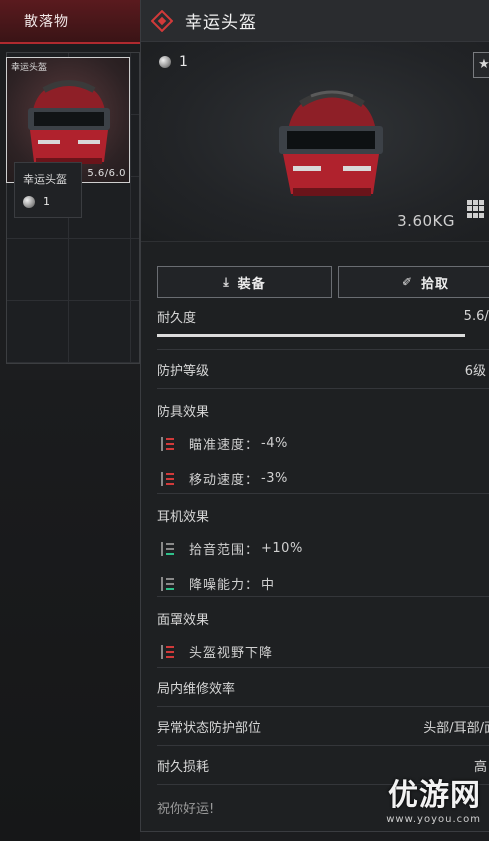 This screenshot has height=841, width=489. What do you see at coordinates (196, 689) in the screenshot?
I see `repair-label: 局内维修效率` at bounding box center [196, 689].